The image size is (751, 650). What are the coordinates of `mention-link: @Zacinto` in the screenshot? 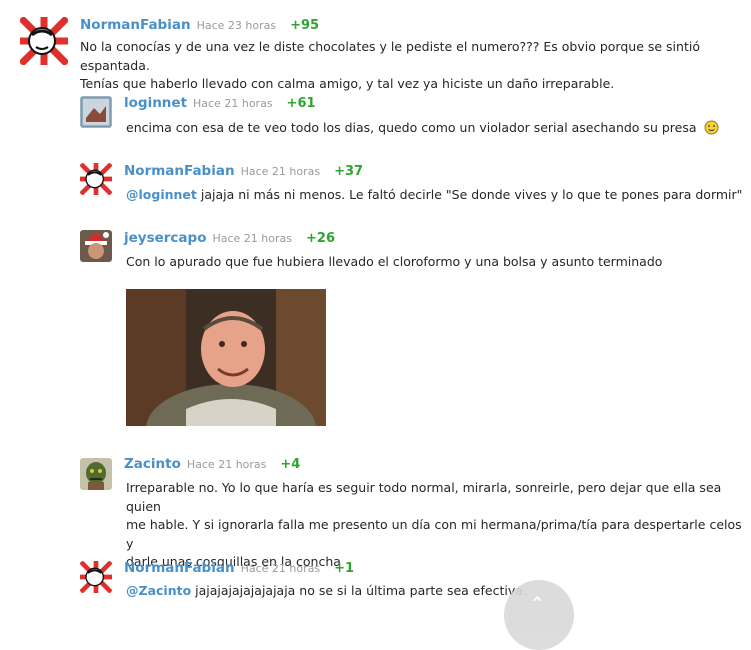 It's located at (158, 590).